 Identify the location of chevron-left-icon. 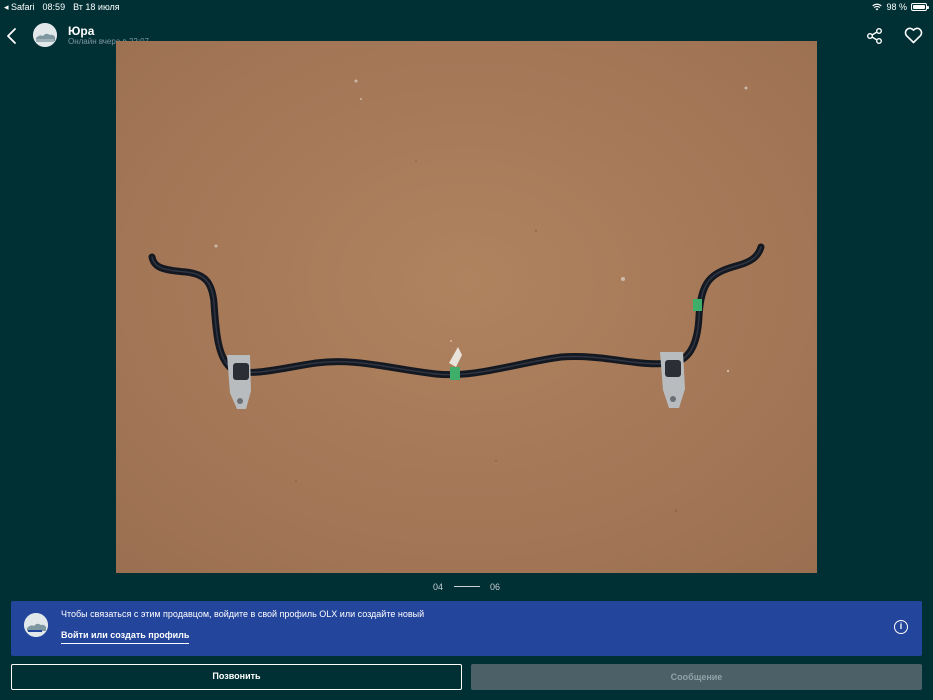
(12, 36).